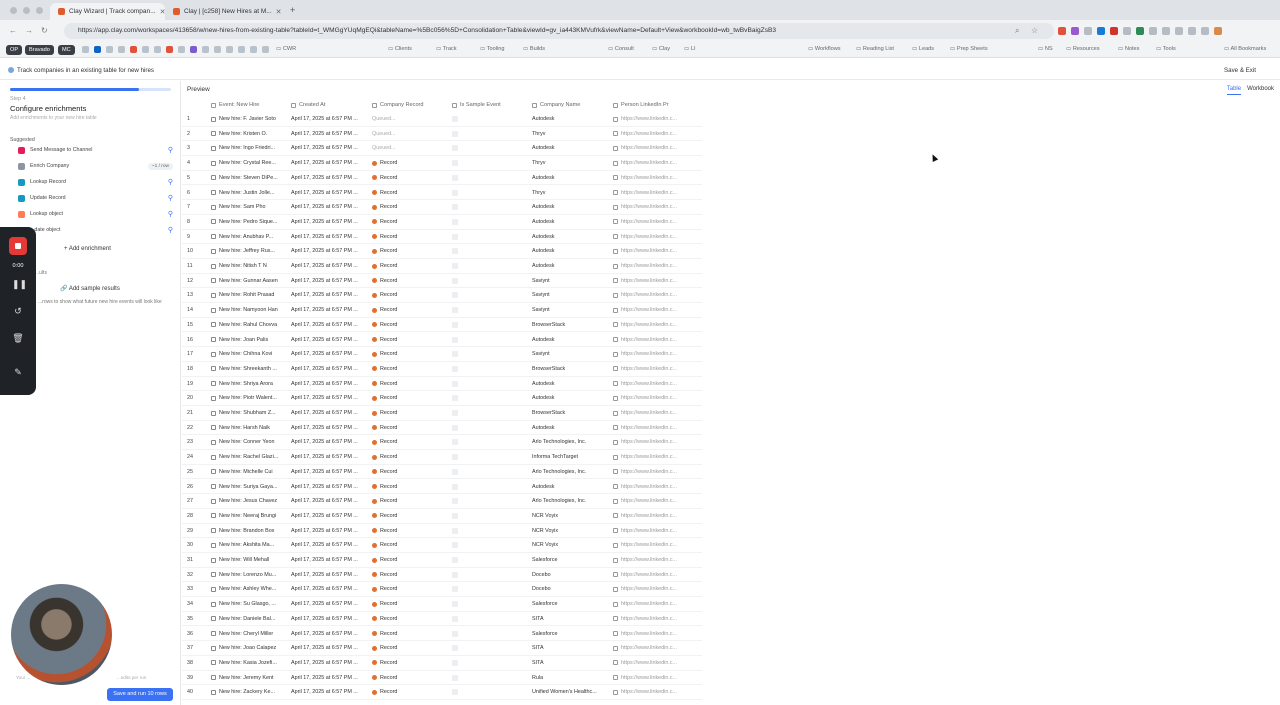  What do you see at coordinates (87, 249) in the screenshot?
I see `add-enrichment-button: + Add enrichment` at bounding box center [87, 249].